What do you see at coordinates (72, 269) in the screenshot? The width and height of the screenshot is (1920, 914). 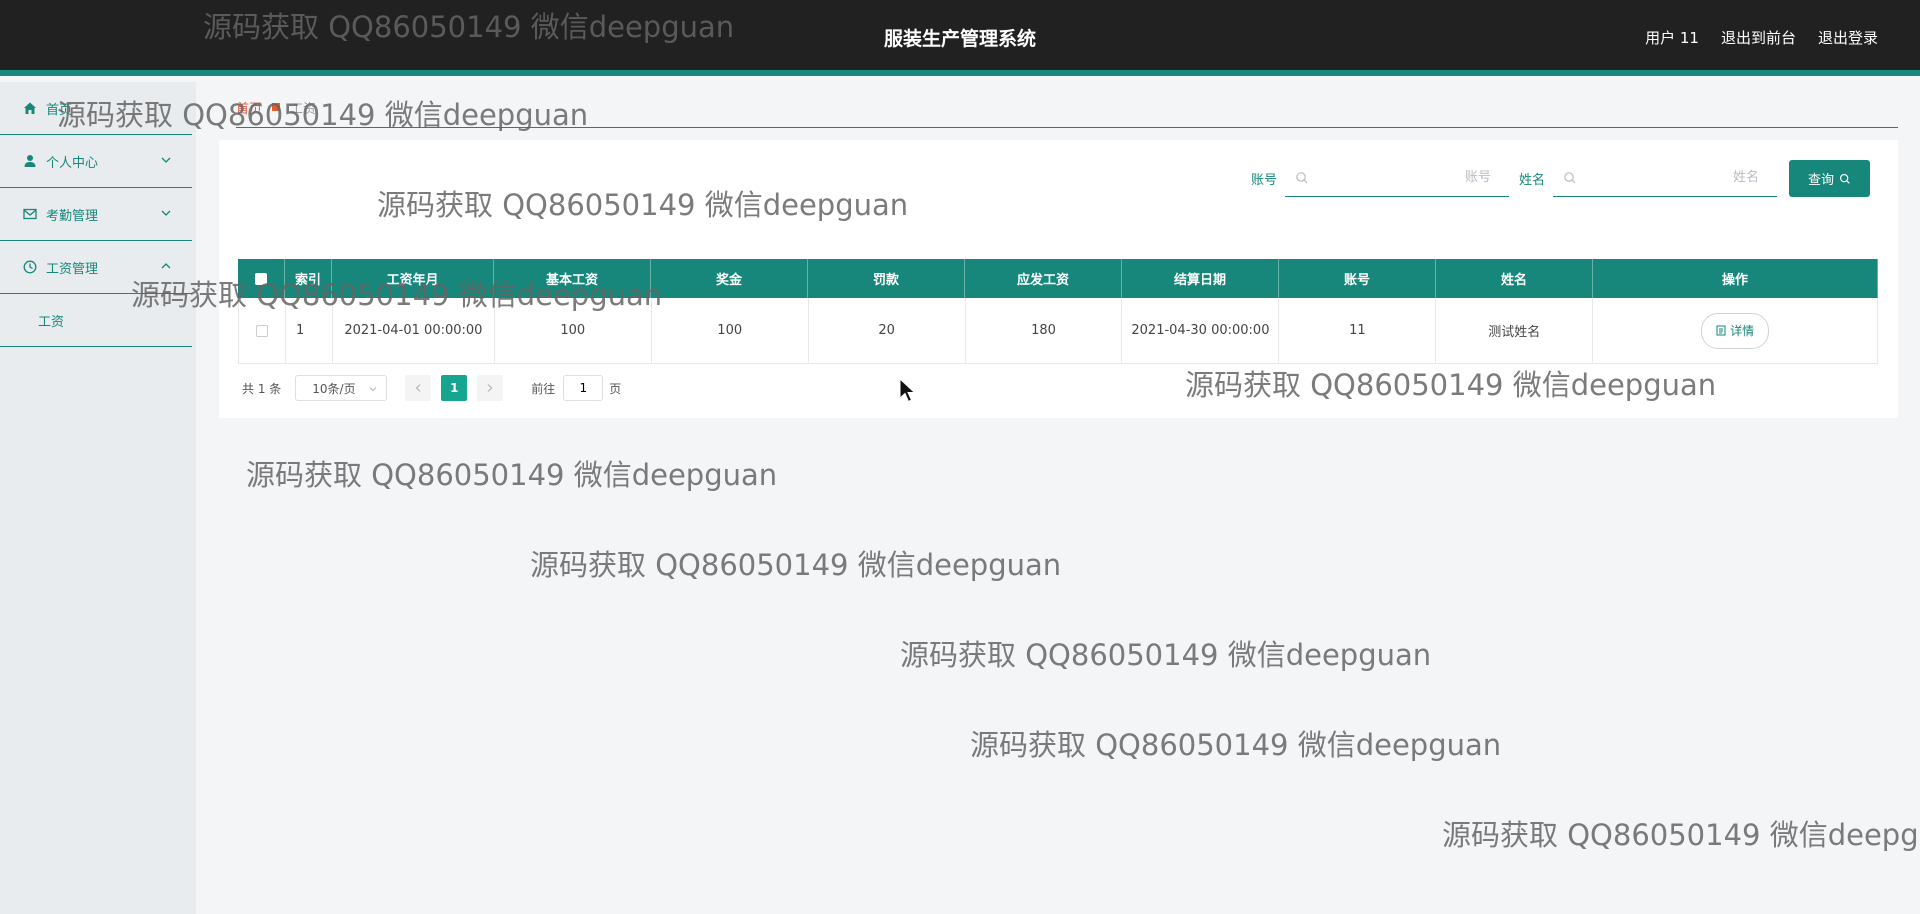 I see `sidebar-item-label: 工资管理` at bounding box center [72, 269].